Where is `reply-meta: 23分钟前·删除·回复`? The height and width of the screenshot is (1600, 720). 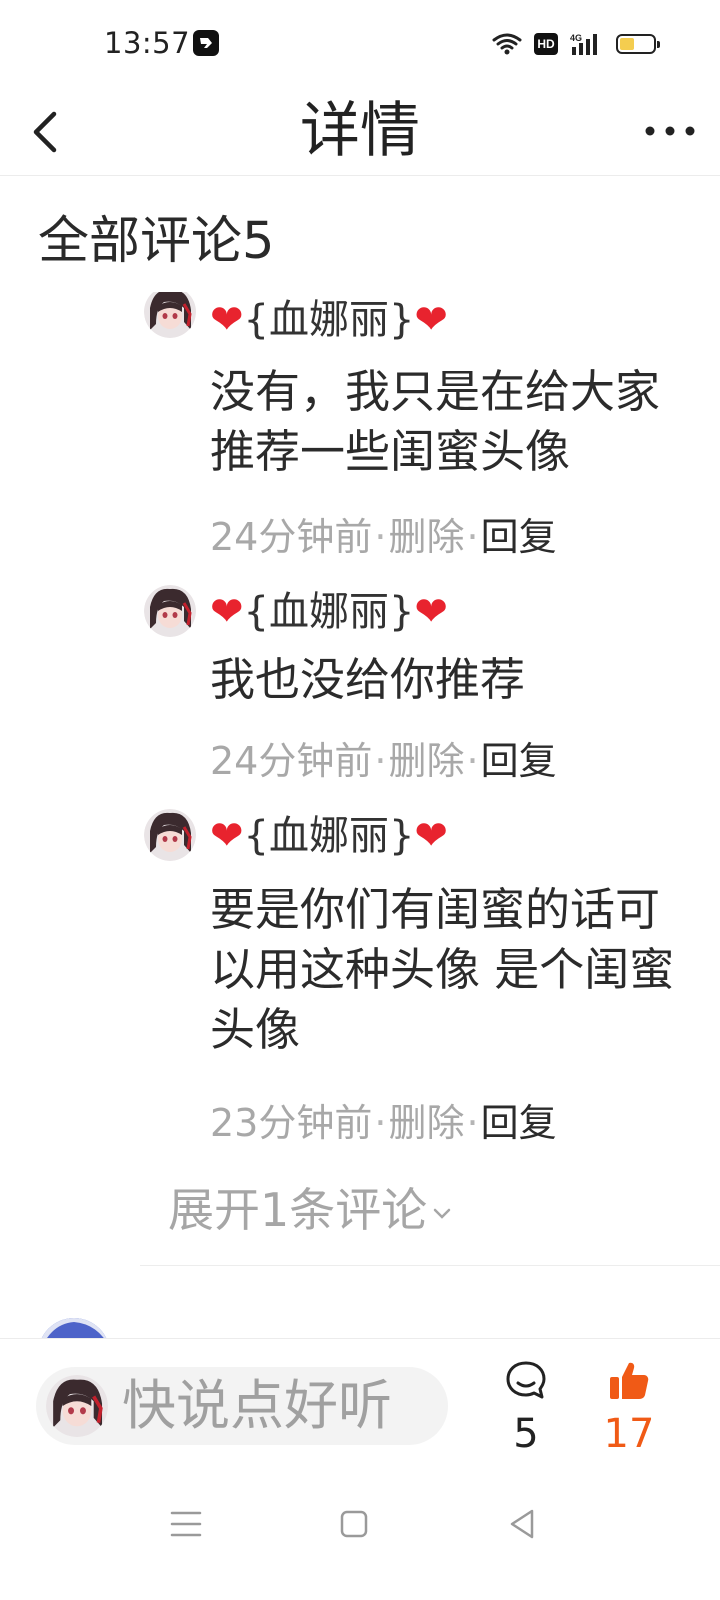 reply-meta: 23分钟前·删除·回复 is located at coordinates (383, 1123).